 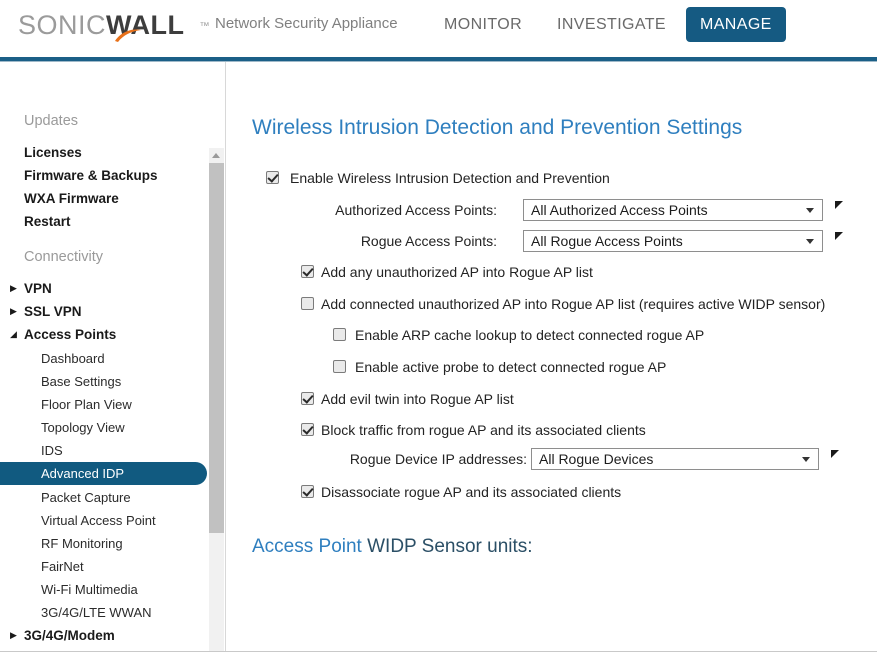 What do you see at coordinates (310, 546) in the screenshot?
I see `section-title-part-a: Access Point` at bounding box center [310, 546].